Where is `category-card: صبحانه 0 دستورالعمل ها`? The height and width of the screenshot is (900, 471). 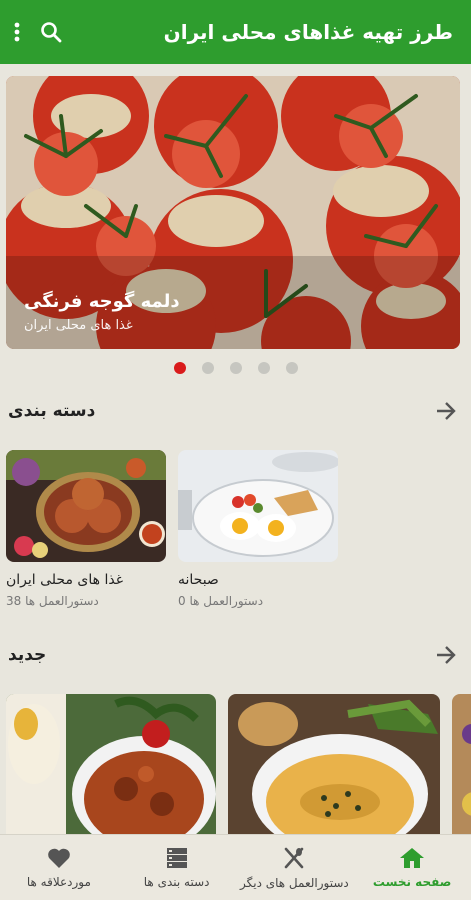 category-card: صبحانه 0 دستورالعمل ها is located at coordinates (258, 529).